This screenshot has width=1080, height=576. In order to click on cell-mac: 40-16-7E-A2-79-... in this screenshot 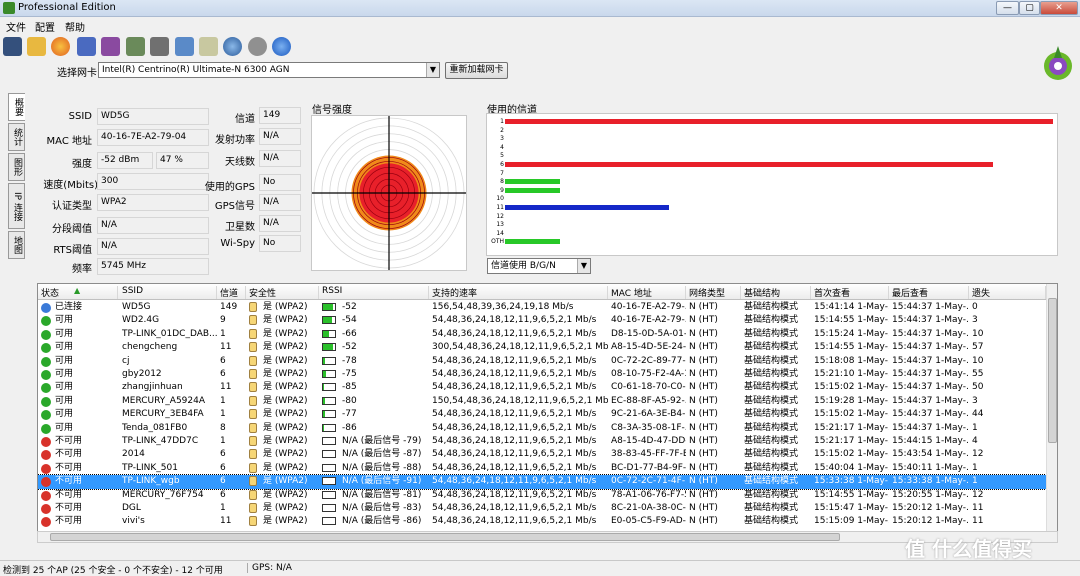, I will do `click(648, 320)`.